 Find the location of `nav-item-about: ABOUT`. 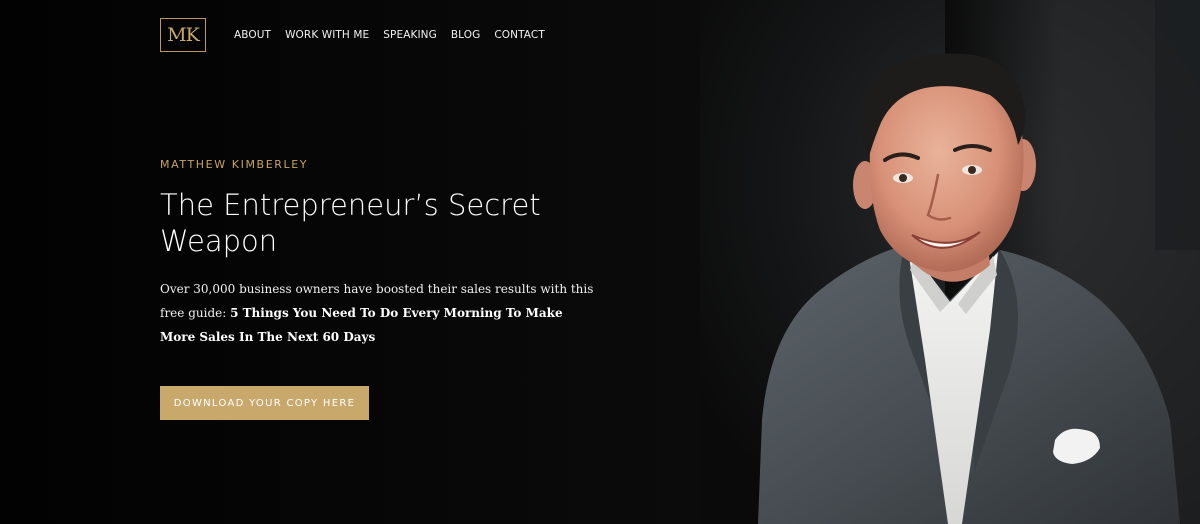

nav-item-about: ABOUT is located at coordinates (252, 35).